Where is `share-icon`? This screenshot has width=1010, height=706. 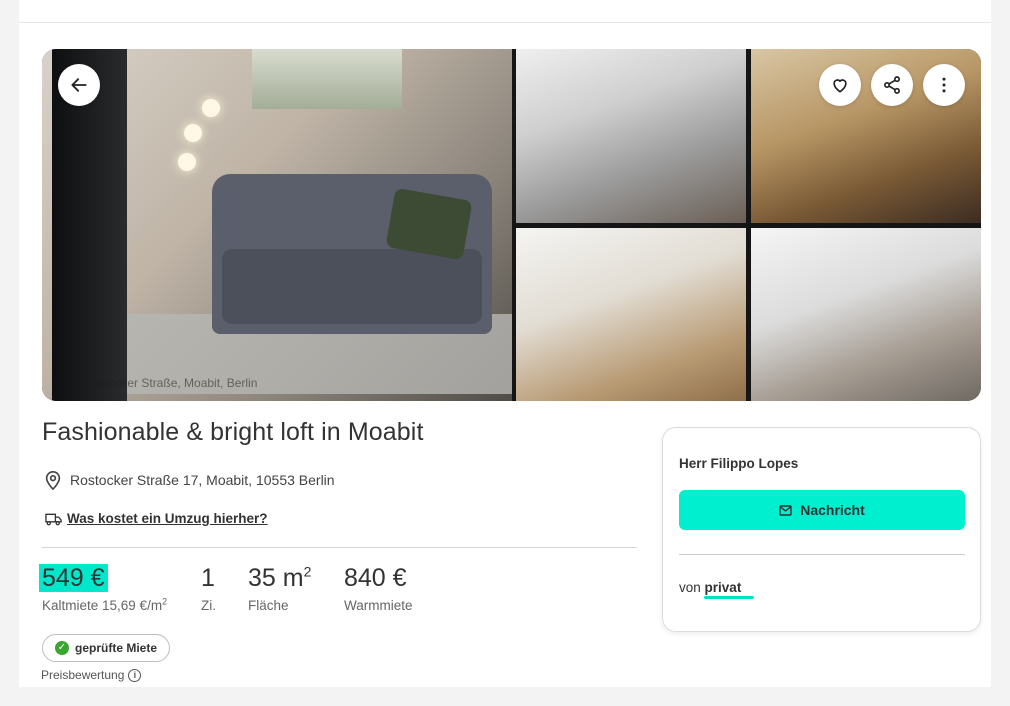 share-icon is located at coordinates (892, 85).